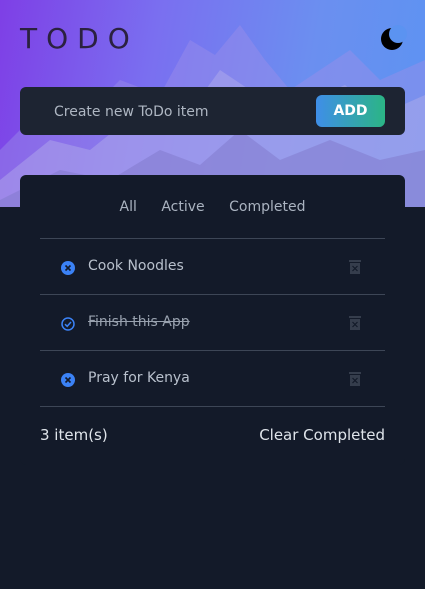  What do you see at coordinates (322, 435) in the screenshot?
I see `clear-completed-button: Clear Completed` at bounding box center [322, 435].